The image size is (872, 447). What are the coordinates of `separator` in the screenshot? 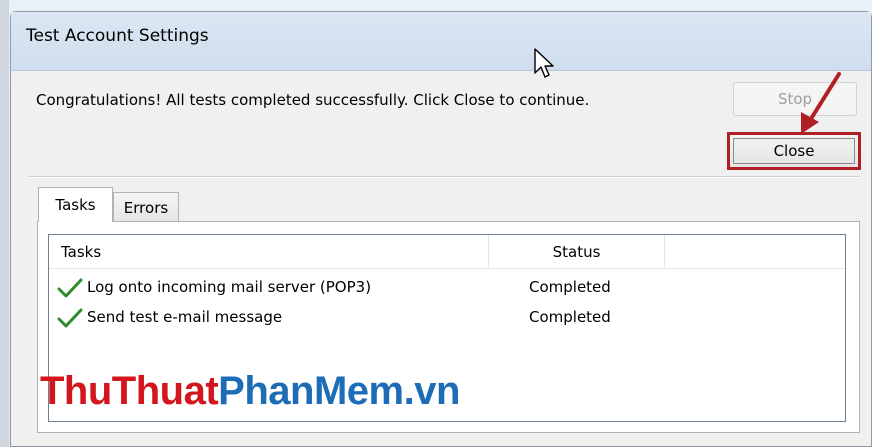 It's located at (444, 176).